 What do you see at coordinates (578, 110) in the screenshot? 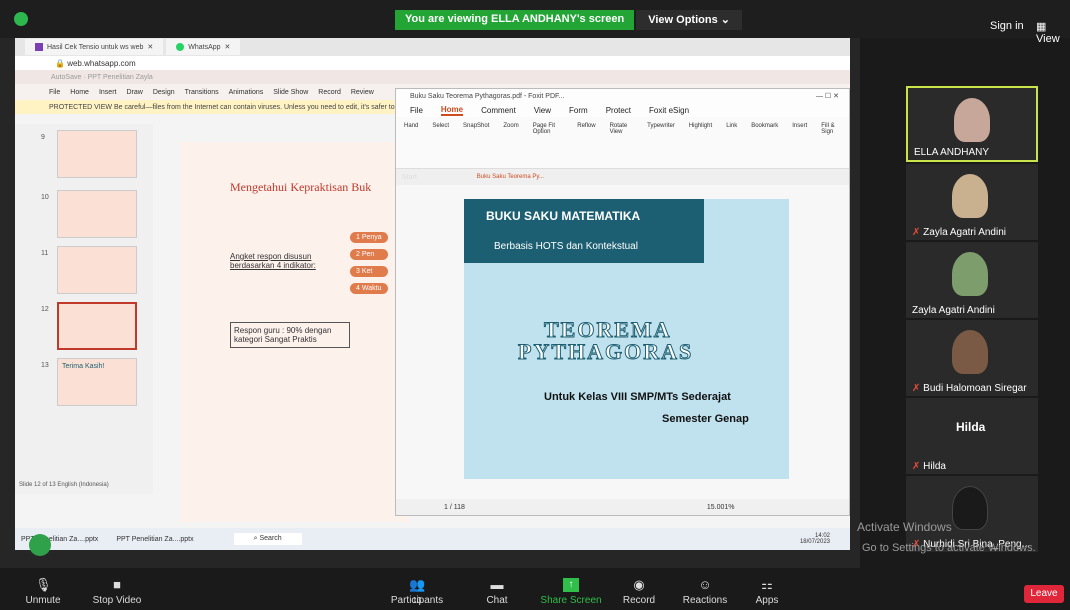
I see `foxit-tab: Form` at bounding box center [578, 110].